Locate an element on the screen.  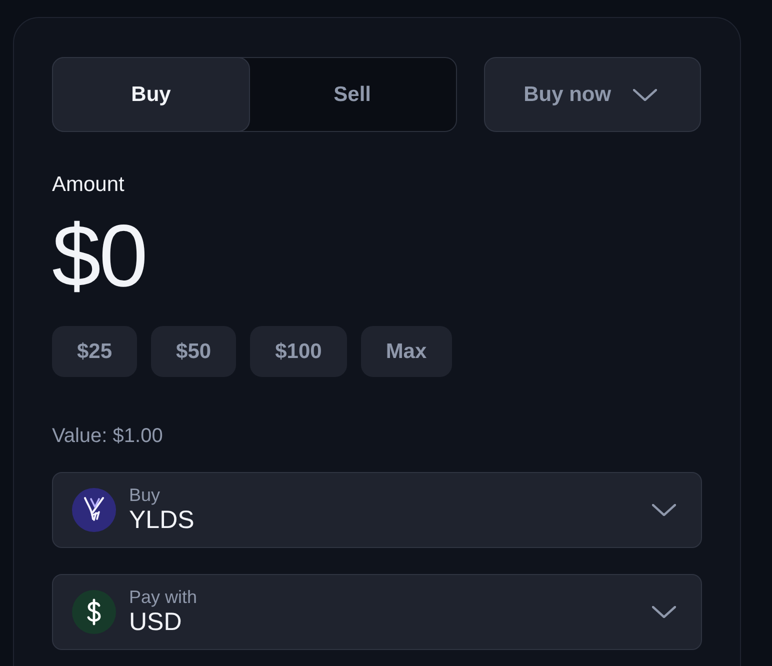
currency-select: Buy YLDS is located at coordinates (377, 510).